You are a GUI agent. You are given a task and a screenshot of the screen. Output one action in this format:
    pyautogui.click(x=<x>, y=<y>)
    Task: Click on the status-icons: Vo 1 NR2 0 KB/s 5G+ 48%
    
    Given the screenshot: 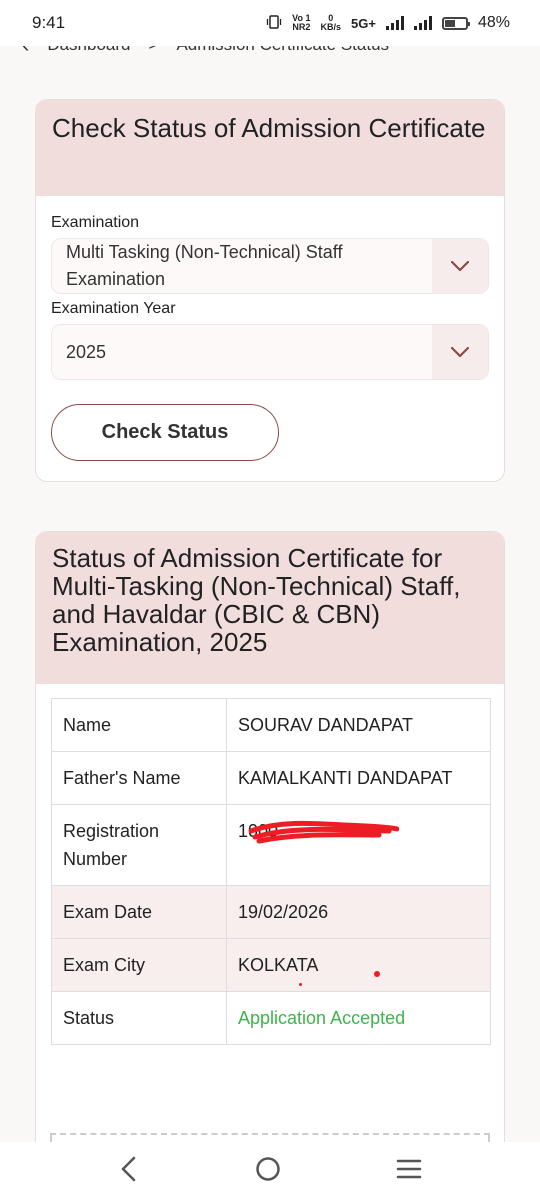 What is the action you would take?
    pyautogui.click(x=388, y=23)
    